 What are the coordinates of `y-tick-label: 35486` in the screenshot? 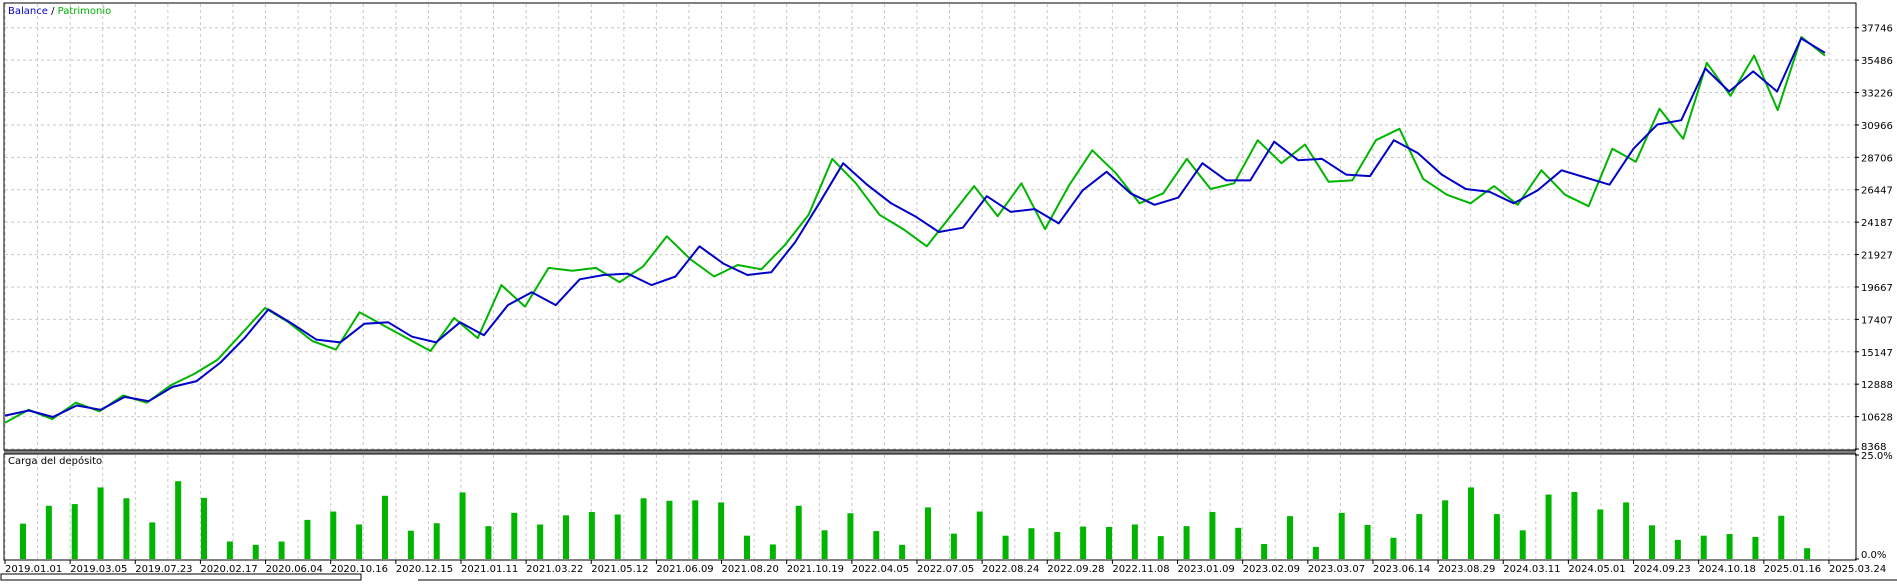 It's located at (1877, 61).